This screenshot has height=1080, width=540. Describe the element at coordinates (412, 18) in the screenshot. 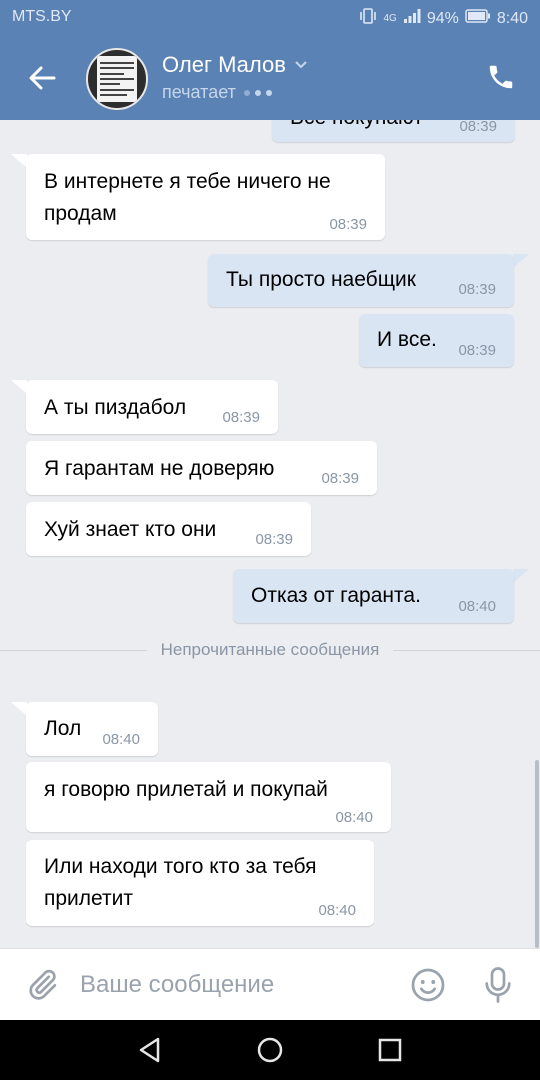

I see `signal-icon` at that location.